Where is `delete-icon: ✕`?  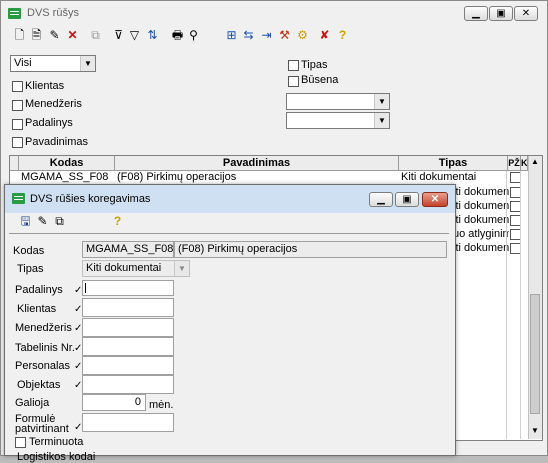 delete-icon: ✕ is located at coordinates (72, 35).